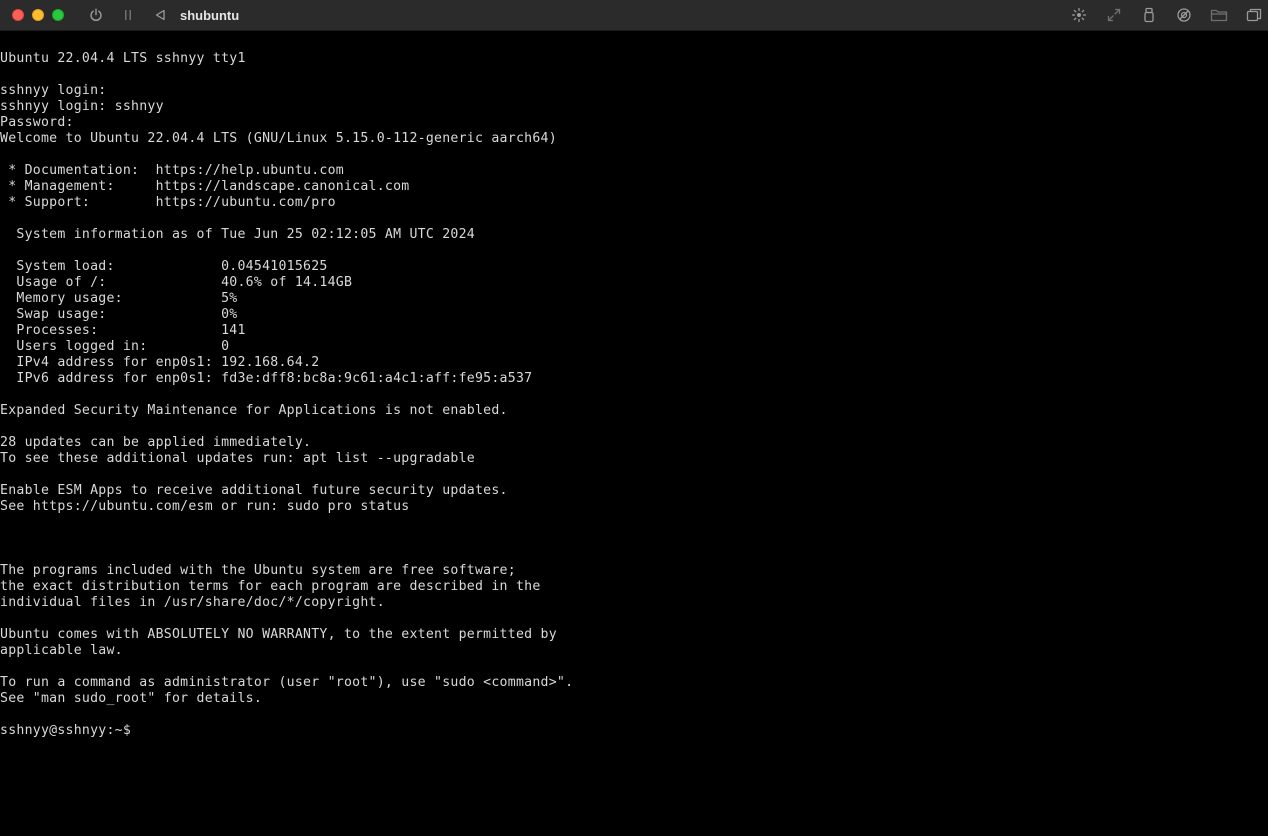 The image size is (1268, 836). Describe the element at coordinates (210, 15) in the screenshot. I see `window-title: shubuntu` at that location.